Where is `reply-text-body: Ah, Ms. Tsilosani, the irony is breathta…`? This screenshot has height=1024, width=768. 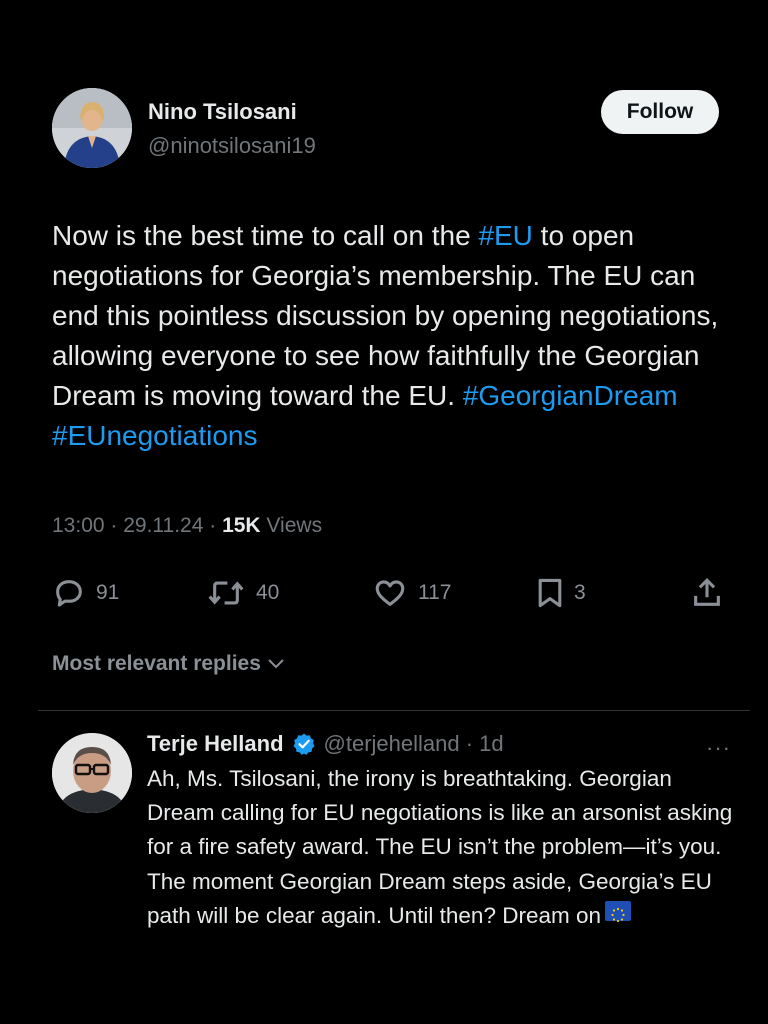
reply-text-body: Ah, Ms. Tsilosani, the irony is breathta… is located at coordinates (440, 847).